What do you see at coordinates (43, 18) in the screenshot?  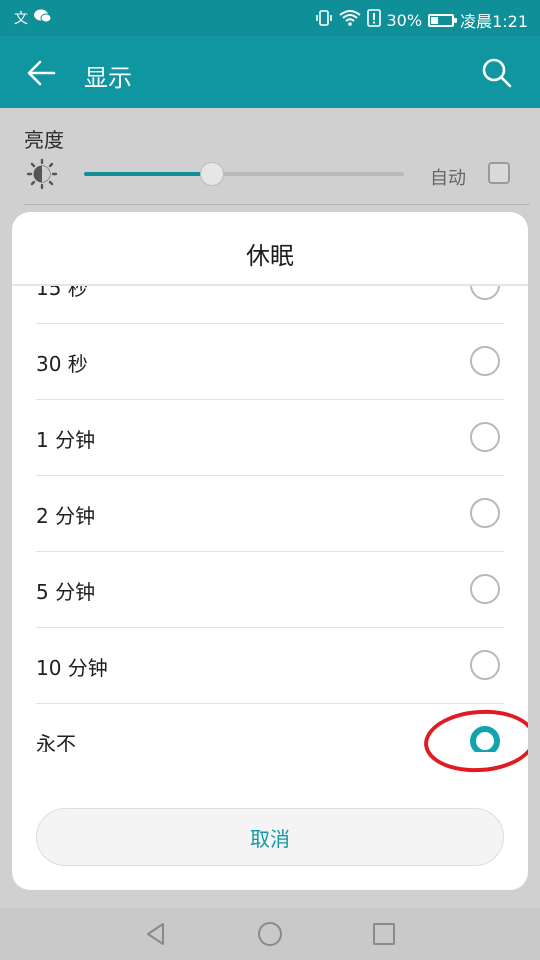 I see `wechat-icon` at bounding box center [43, 18].